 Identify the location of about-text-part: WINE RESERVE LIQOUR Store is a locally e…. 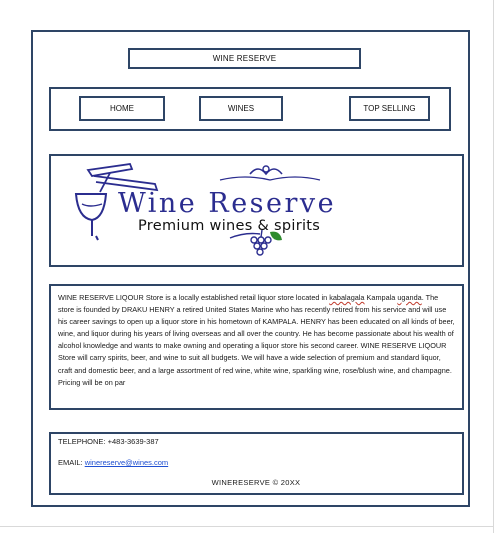
(194, 297).